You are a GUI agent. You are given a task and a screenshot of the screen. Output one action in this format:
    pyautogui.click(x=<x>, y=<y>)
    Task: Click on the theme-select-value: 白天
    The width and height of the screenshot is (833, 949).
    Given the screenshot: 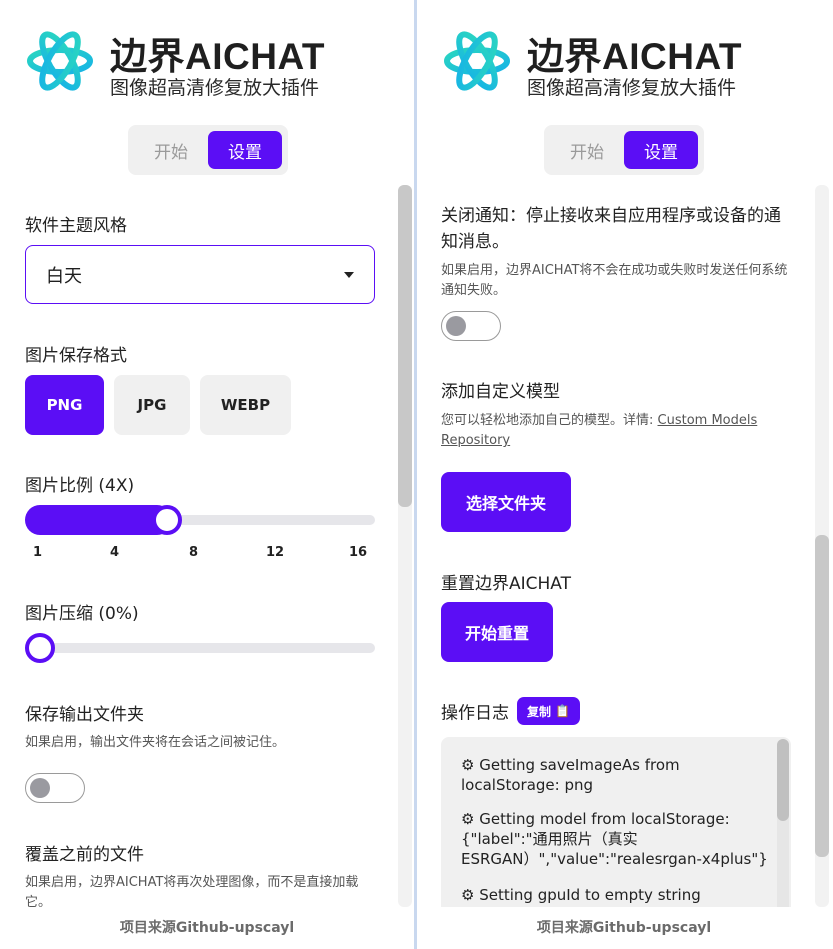 What is the action you would take?
    pyautogui.click(x=64, y=276)
    